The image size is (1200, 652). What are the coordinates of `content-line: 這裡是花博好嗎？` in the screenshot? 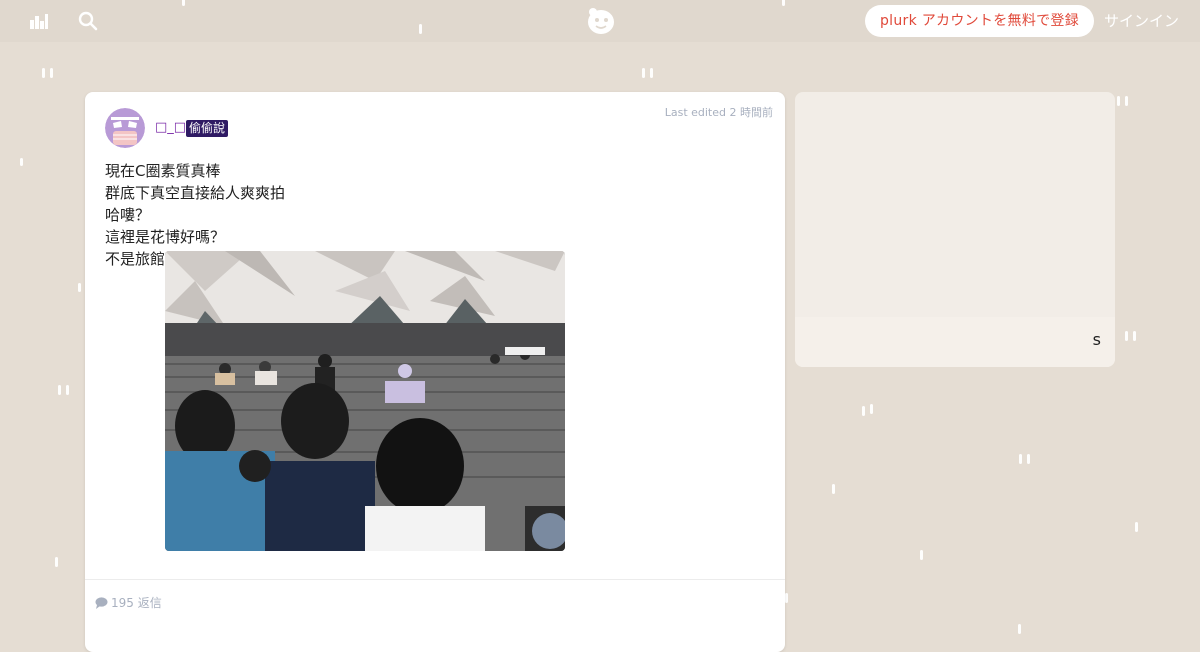 It's located at (165, 237).